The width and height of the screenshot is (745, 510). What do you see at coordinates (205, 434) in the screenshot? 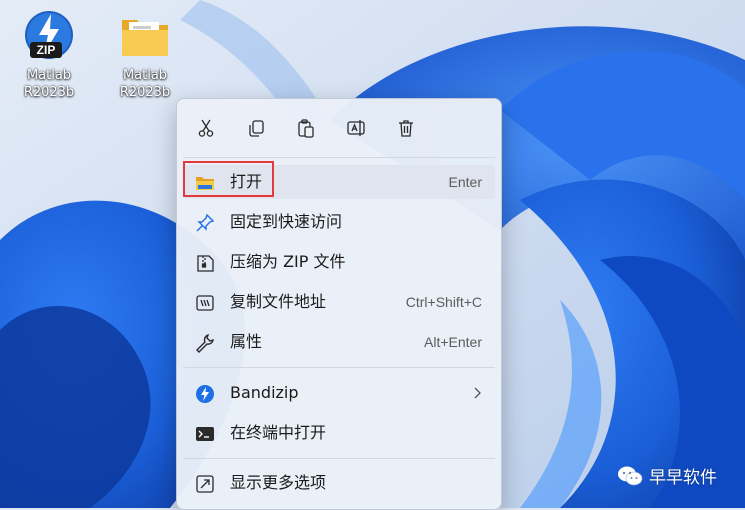
I see `terminal-icon` at bounding box center [205, 434].